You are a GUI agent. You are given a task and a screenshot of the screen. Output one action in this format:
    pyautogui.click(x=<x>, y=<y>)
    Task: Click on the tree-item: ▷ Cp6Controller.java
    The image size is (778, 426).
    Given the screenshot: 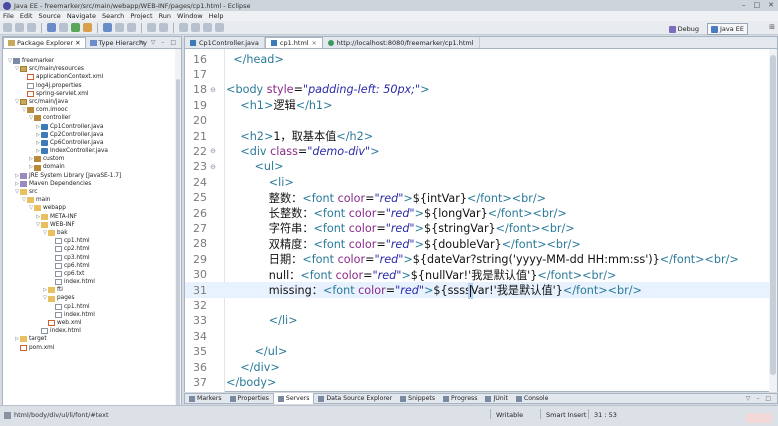 What is the action you would take?
    pyautogui.click(x=92, y=143)
    